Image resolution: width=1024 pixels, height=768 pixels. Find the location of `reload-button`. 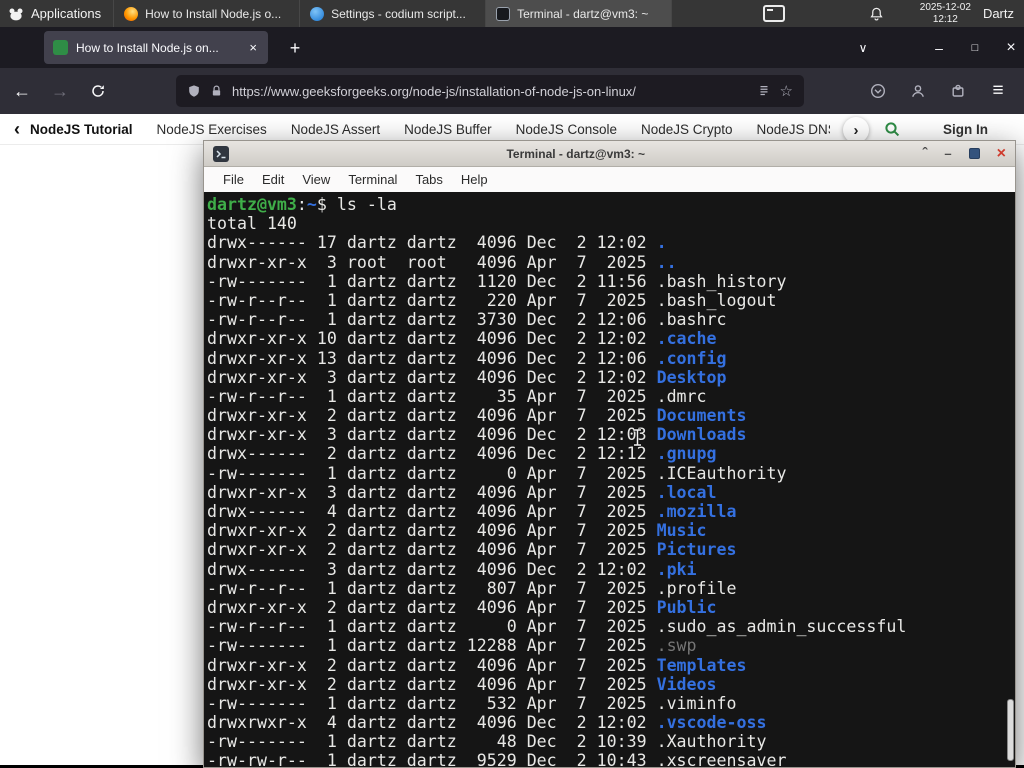

reload-button is located at coordinates (98, 91).